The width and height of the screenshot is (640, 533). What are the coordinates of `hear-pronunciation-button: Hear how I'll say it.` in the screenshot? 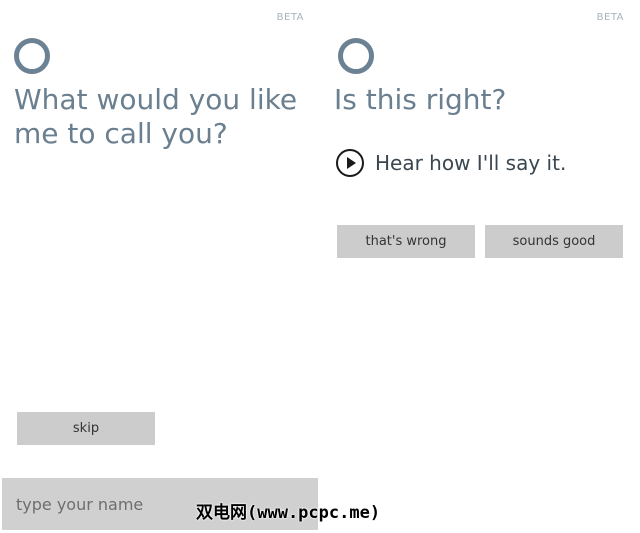 It's located at (450, 163).